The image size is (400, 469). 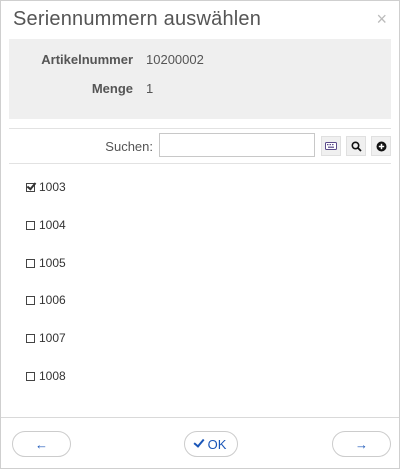 What do you see at coordinates (129, 146) in the screenshot?
I see `search-label: Suchen:` at bounding box center [129, 146].